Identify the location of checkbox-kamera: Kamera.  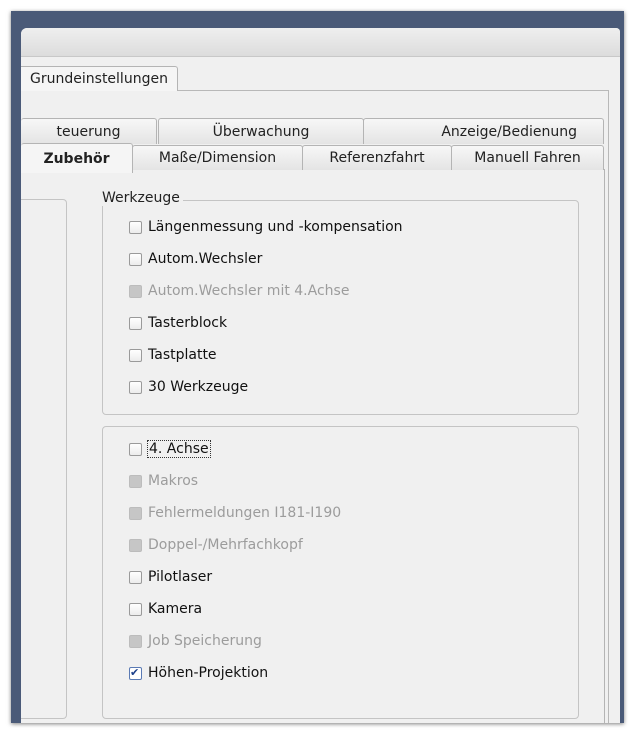
(165, 609).